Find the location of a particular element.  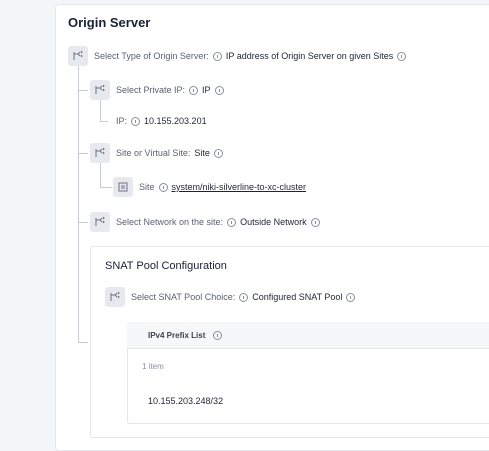

snat-choice-value: Configured SNAT Pool is located at coordinates (297, 297).